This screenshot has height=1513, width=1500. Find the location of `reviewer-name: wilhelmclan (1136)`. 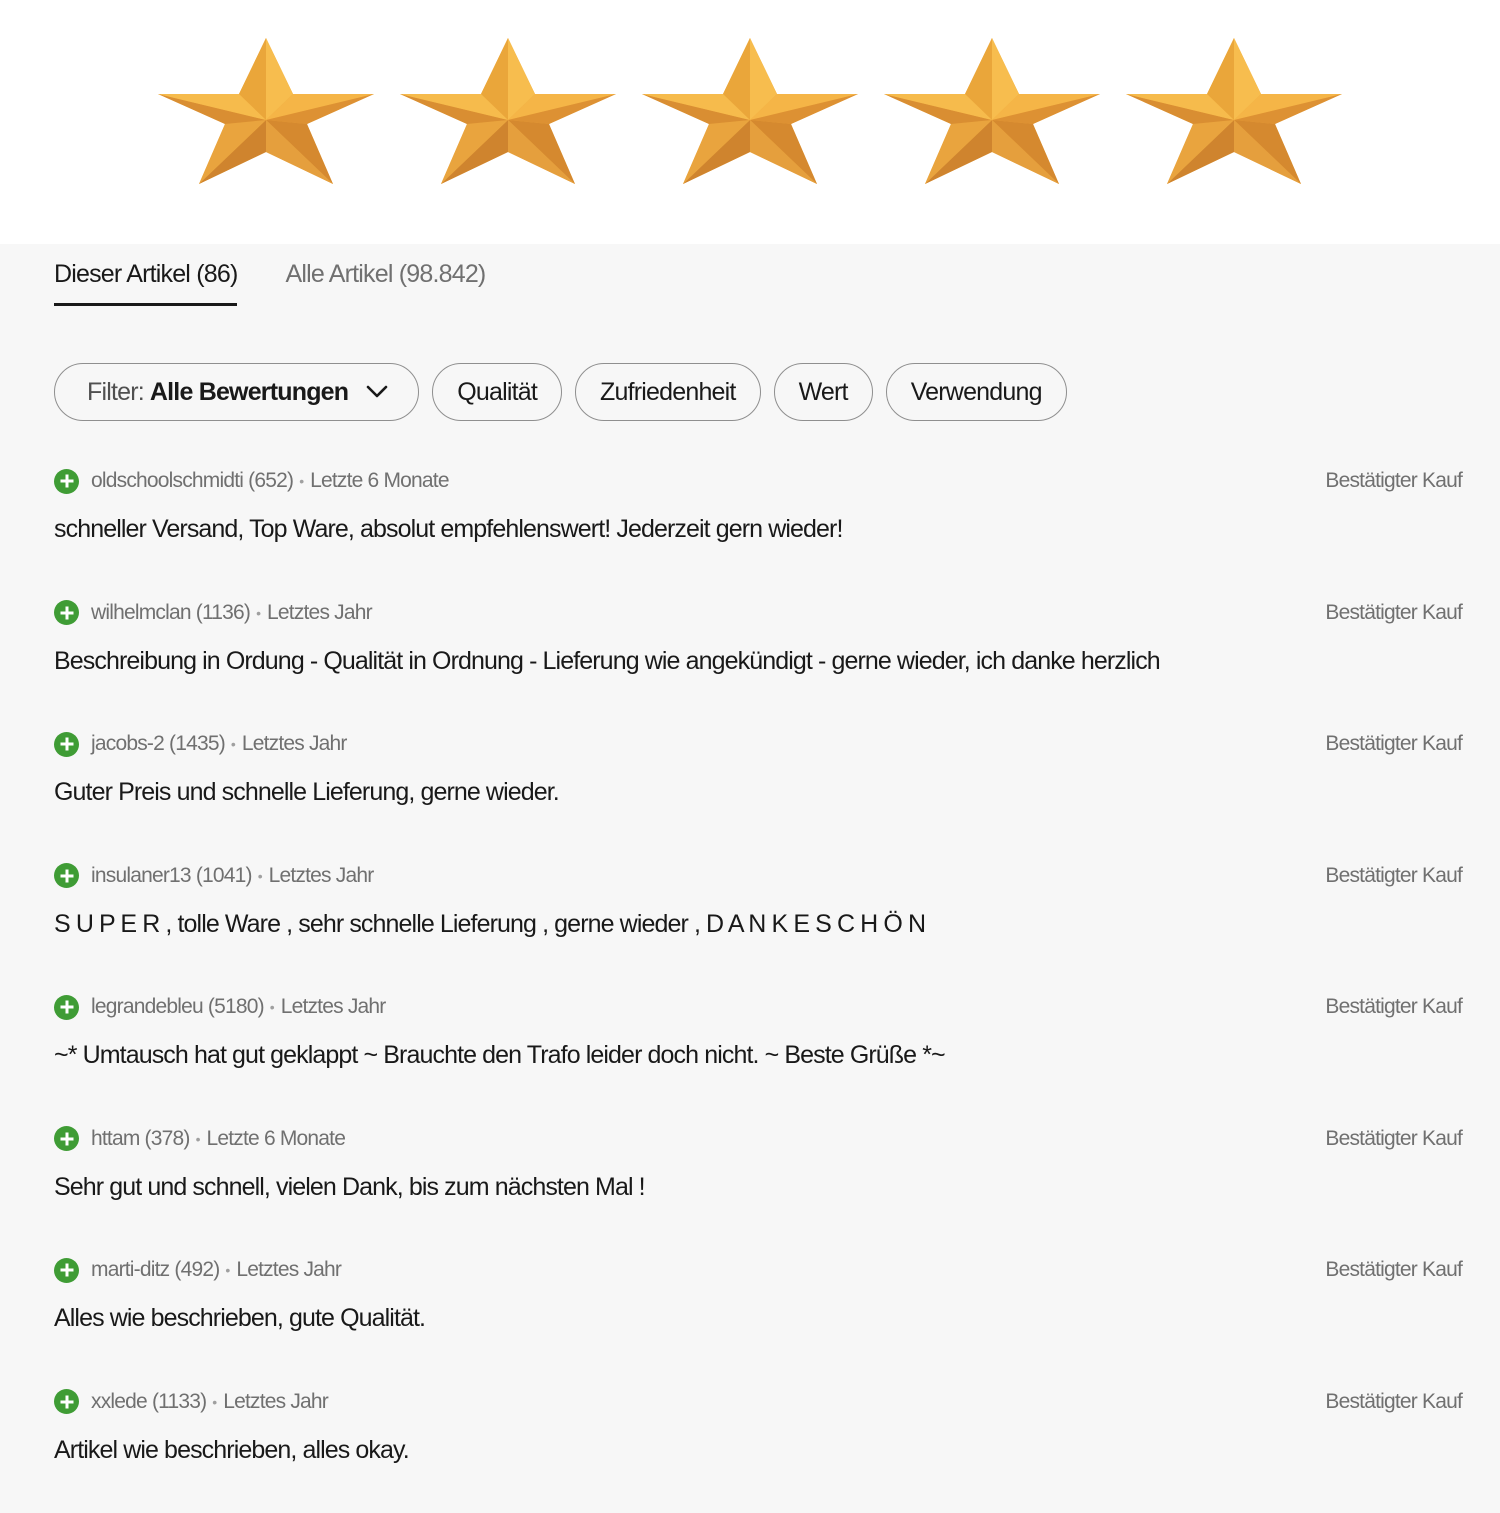

reviewer-name: wilhelmclan (1136) is located at coordinates (170, 613).